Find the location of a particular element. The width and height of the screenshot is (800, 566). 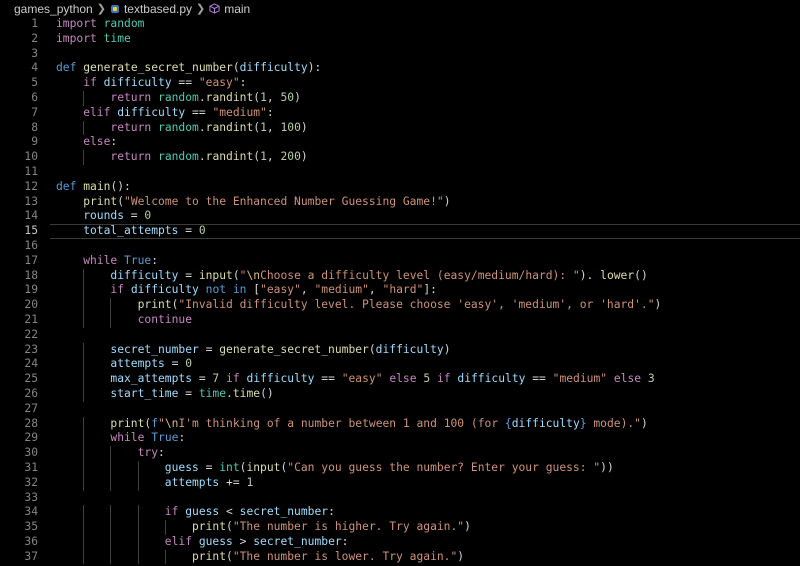

code-line: 14 rounds = 0 is located at coordinates (400, 216).